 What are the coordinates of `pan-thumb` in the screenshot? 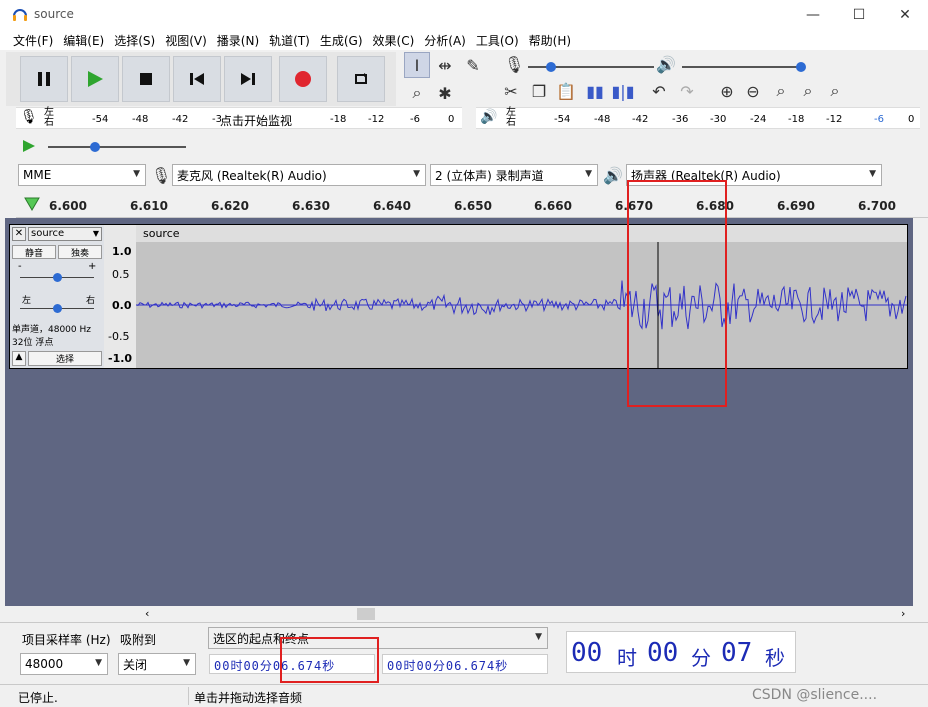 It's located at (57, 308).